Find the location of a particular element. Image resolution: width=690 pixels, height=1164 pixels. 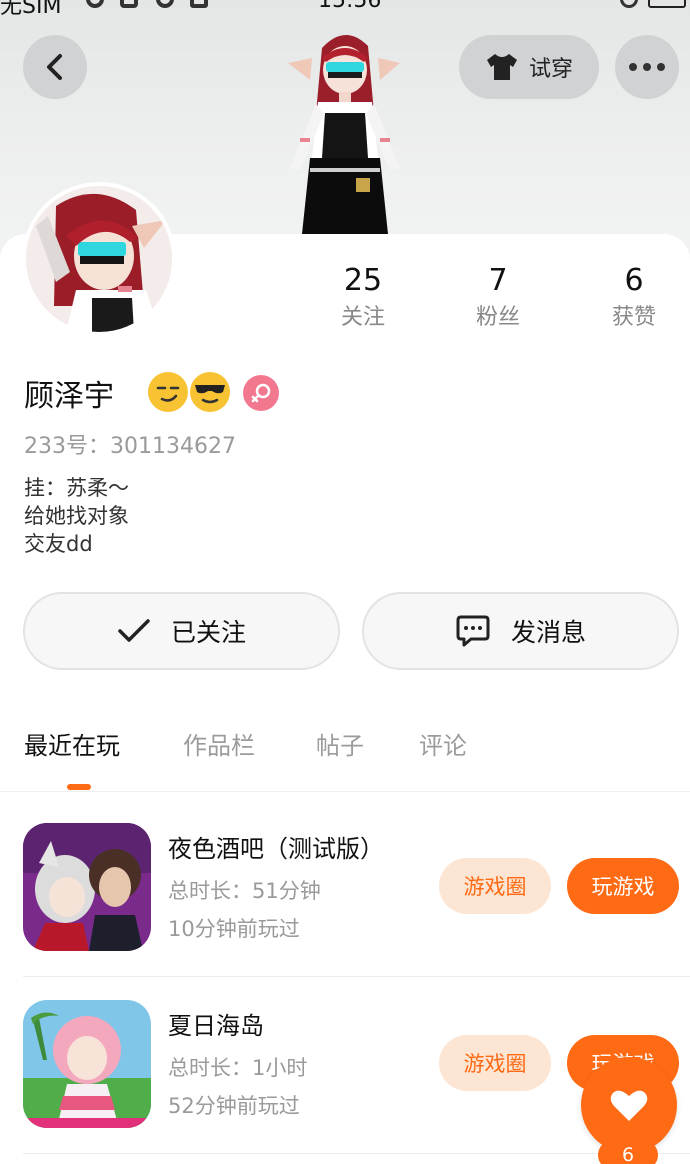

send-message-button: 发消息 is located at coordinates (520, 631).